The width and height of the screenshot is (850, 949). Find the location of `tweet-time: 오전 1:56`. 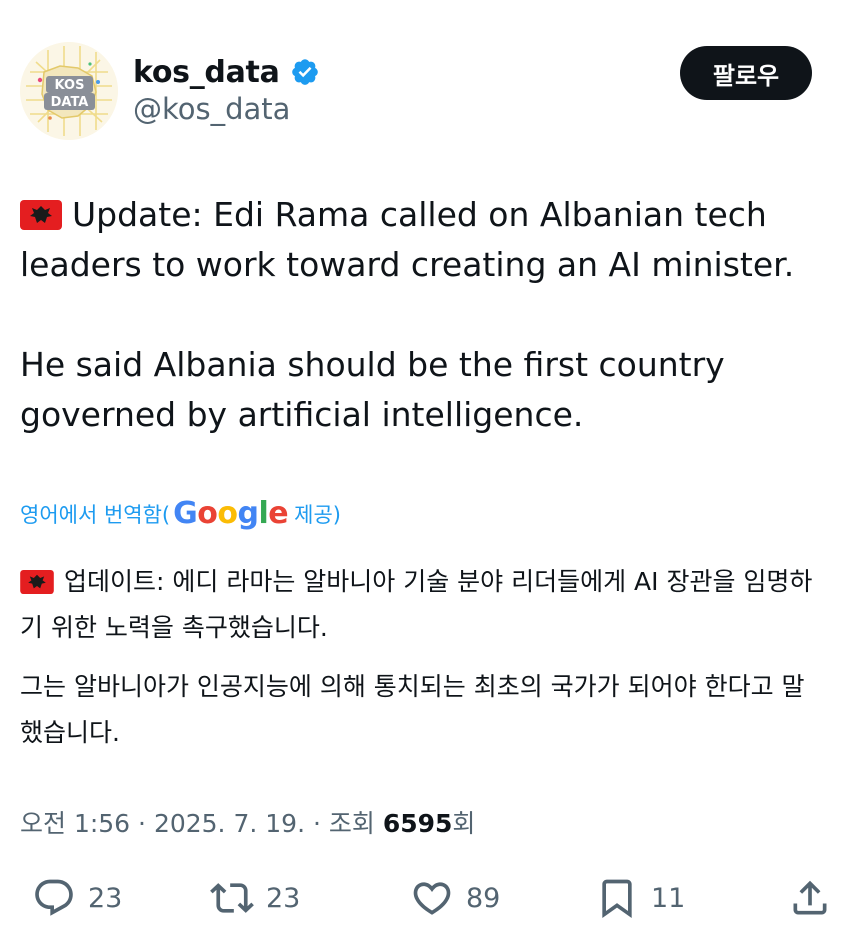

tweet-time: 오전 1:56 is located at coordinates (75, 823).